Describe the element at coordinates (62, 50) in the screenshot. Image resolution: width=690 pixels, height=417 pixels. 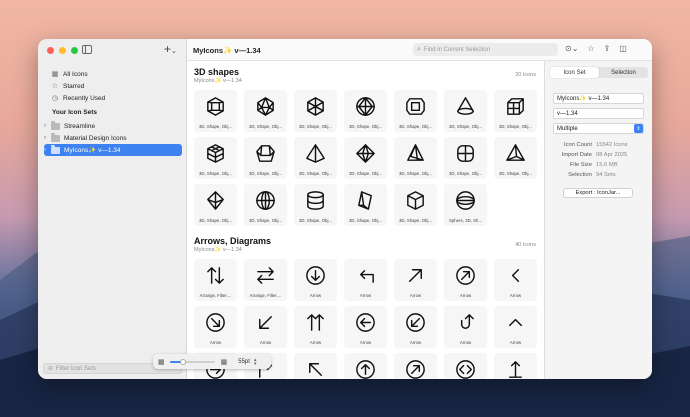
I see `minimize-window-button` at that location.